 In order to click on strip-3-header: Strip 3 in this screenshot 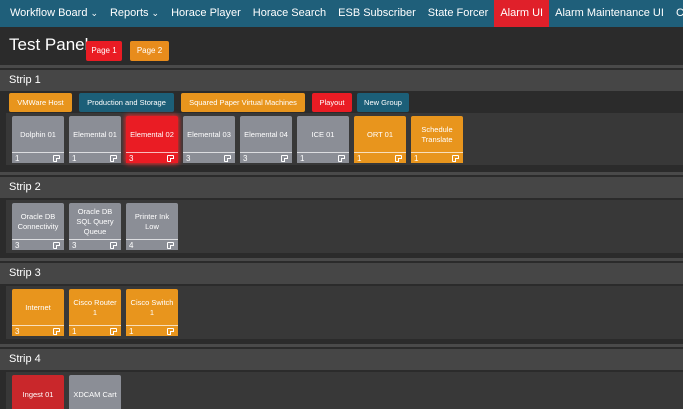, I will do `click(341, 273)`.